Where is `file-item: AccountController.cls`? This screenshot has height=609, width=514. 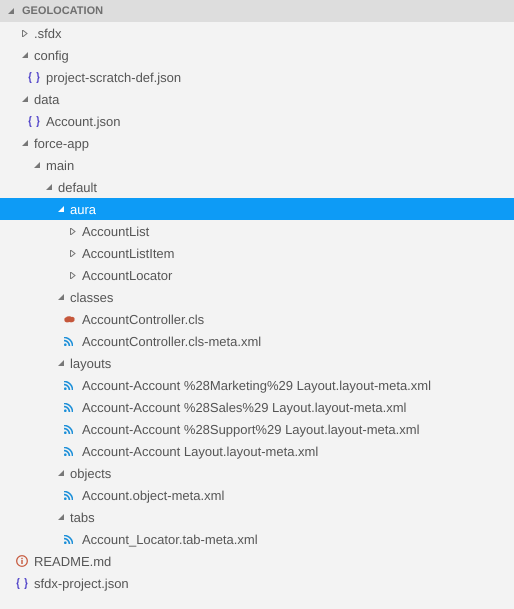 file-item: AccountController.cls is located at coordinates (257, 319).